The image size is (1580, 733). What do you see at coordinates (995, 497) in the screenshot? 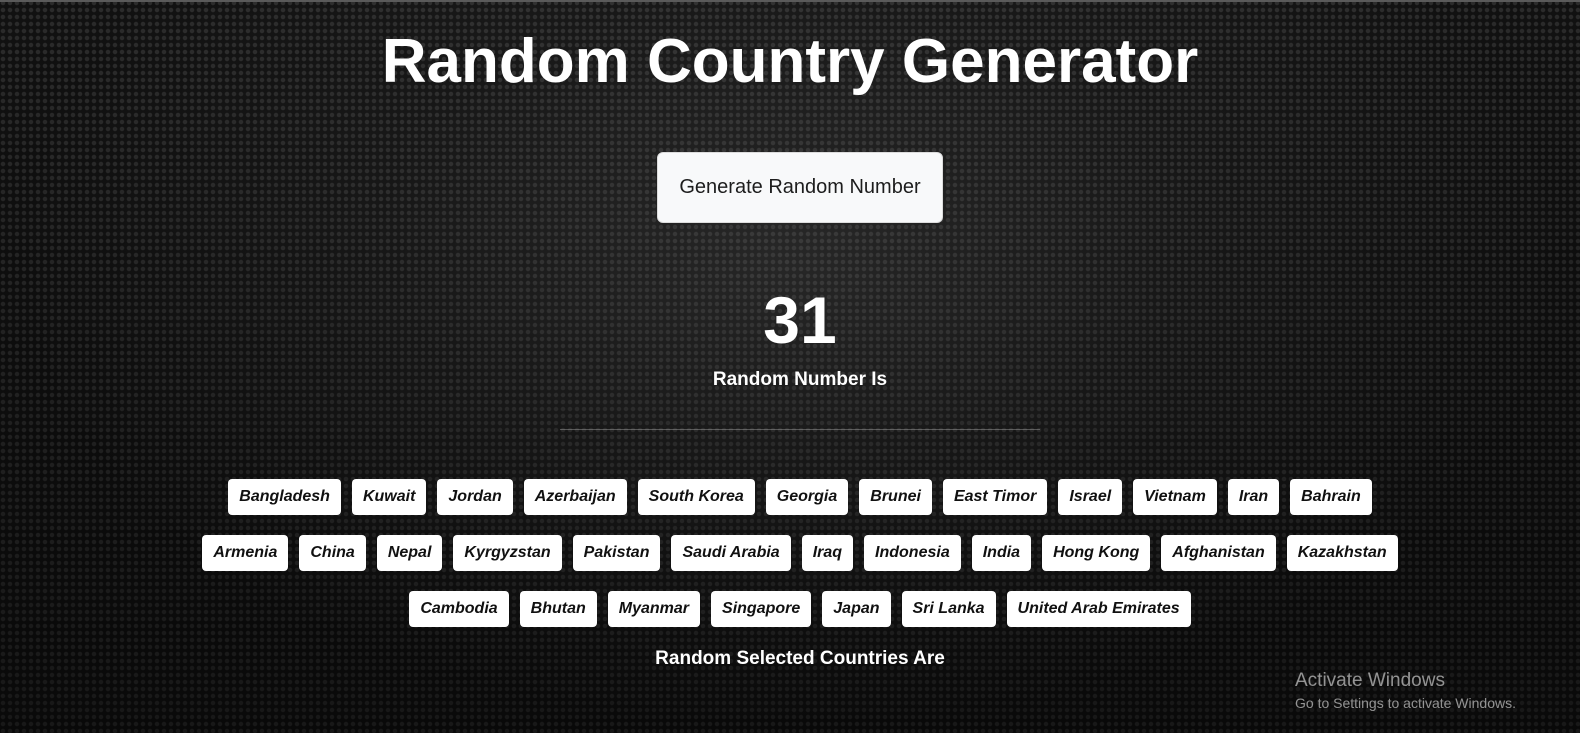
I see `country-chip: East Timor` at bounding box center [995, 497].